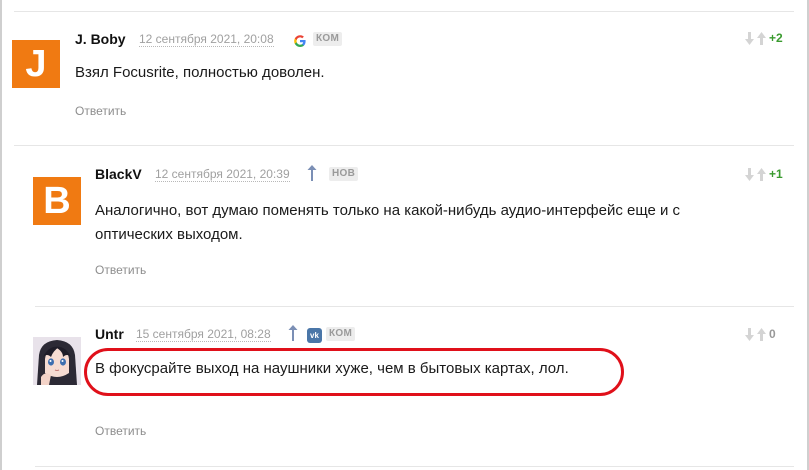  I want to click on vote-score: 0, so click(772, 334).